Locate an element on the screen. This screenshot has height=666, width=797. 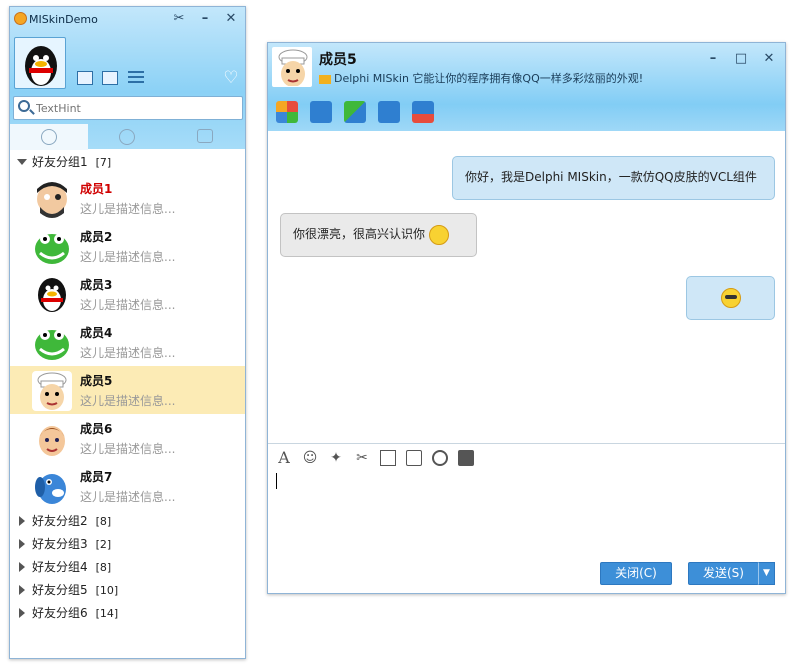
contact-icon is located at coordinates (49, 137).